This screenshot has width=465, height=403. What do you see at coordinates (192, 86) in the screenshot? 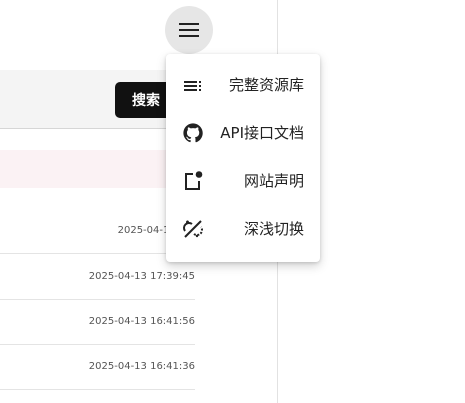
I see `list-icon` at bounding box center [192, 86].